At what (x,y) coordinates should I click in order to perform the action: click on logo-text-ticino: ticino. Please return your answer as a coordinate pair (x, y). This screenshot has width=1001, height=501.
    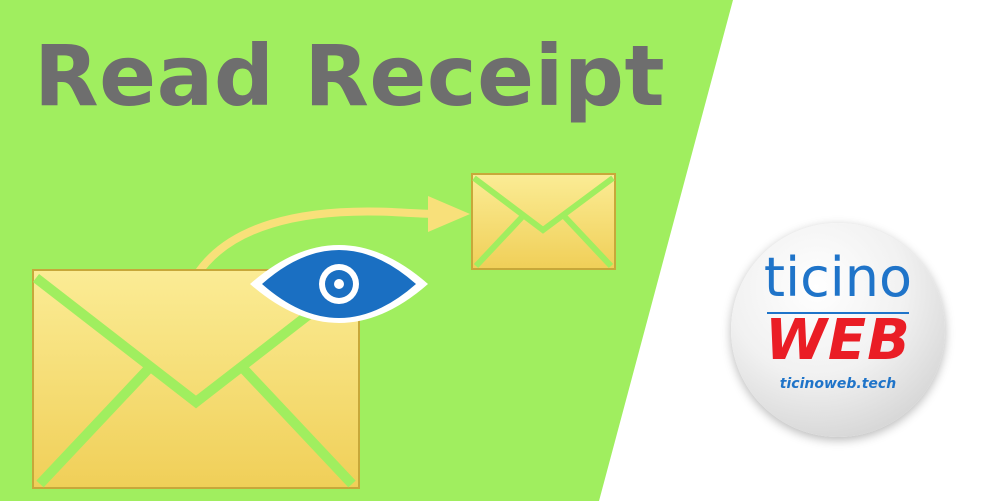
    Looking at the image, I should click on (838, 277).